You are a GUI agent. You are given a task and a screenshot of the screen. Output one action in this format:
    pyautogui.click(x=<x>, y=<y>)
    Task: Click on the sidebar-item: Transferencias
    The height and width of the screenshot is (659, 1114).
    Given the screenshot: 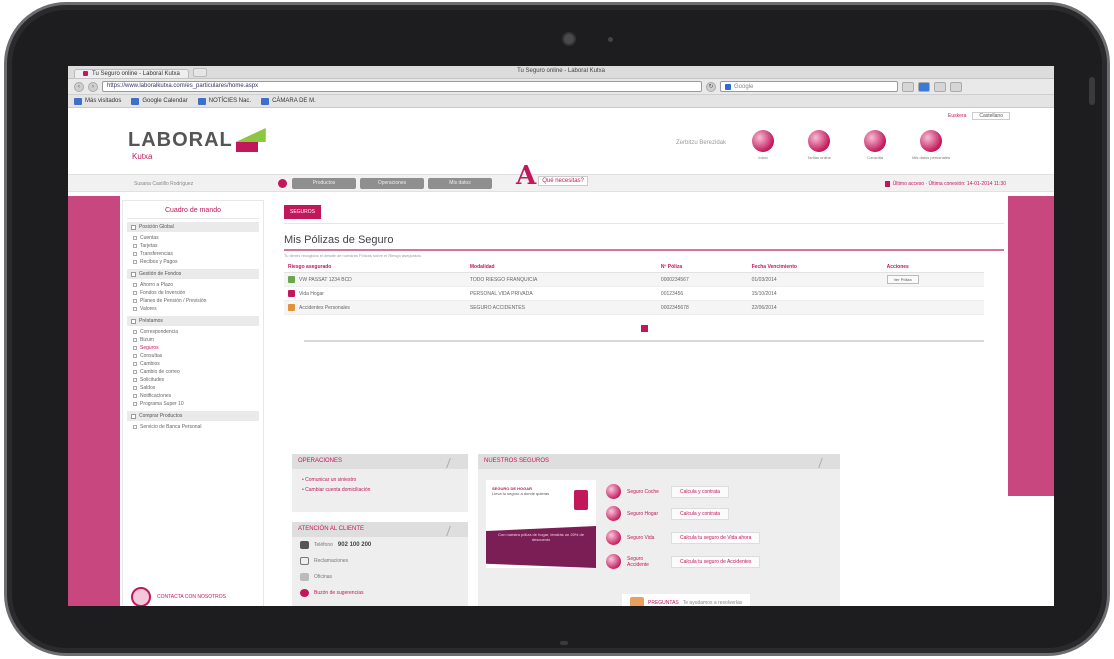 What is the action you would take?
    pyautogui.click(x=193, y=254)
    